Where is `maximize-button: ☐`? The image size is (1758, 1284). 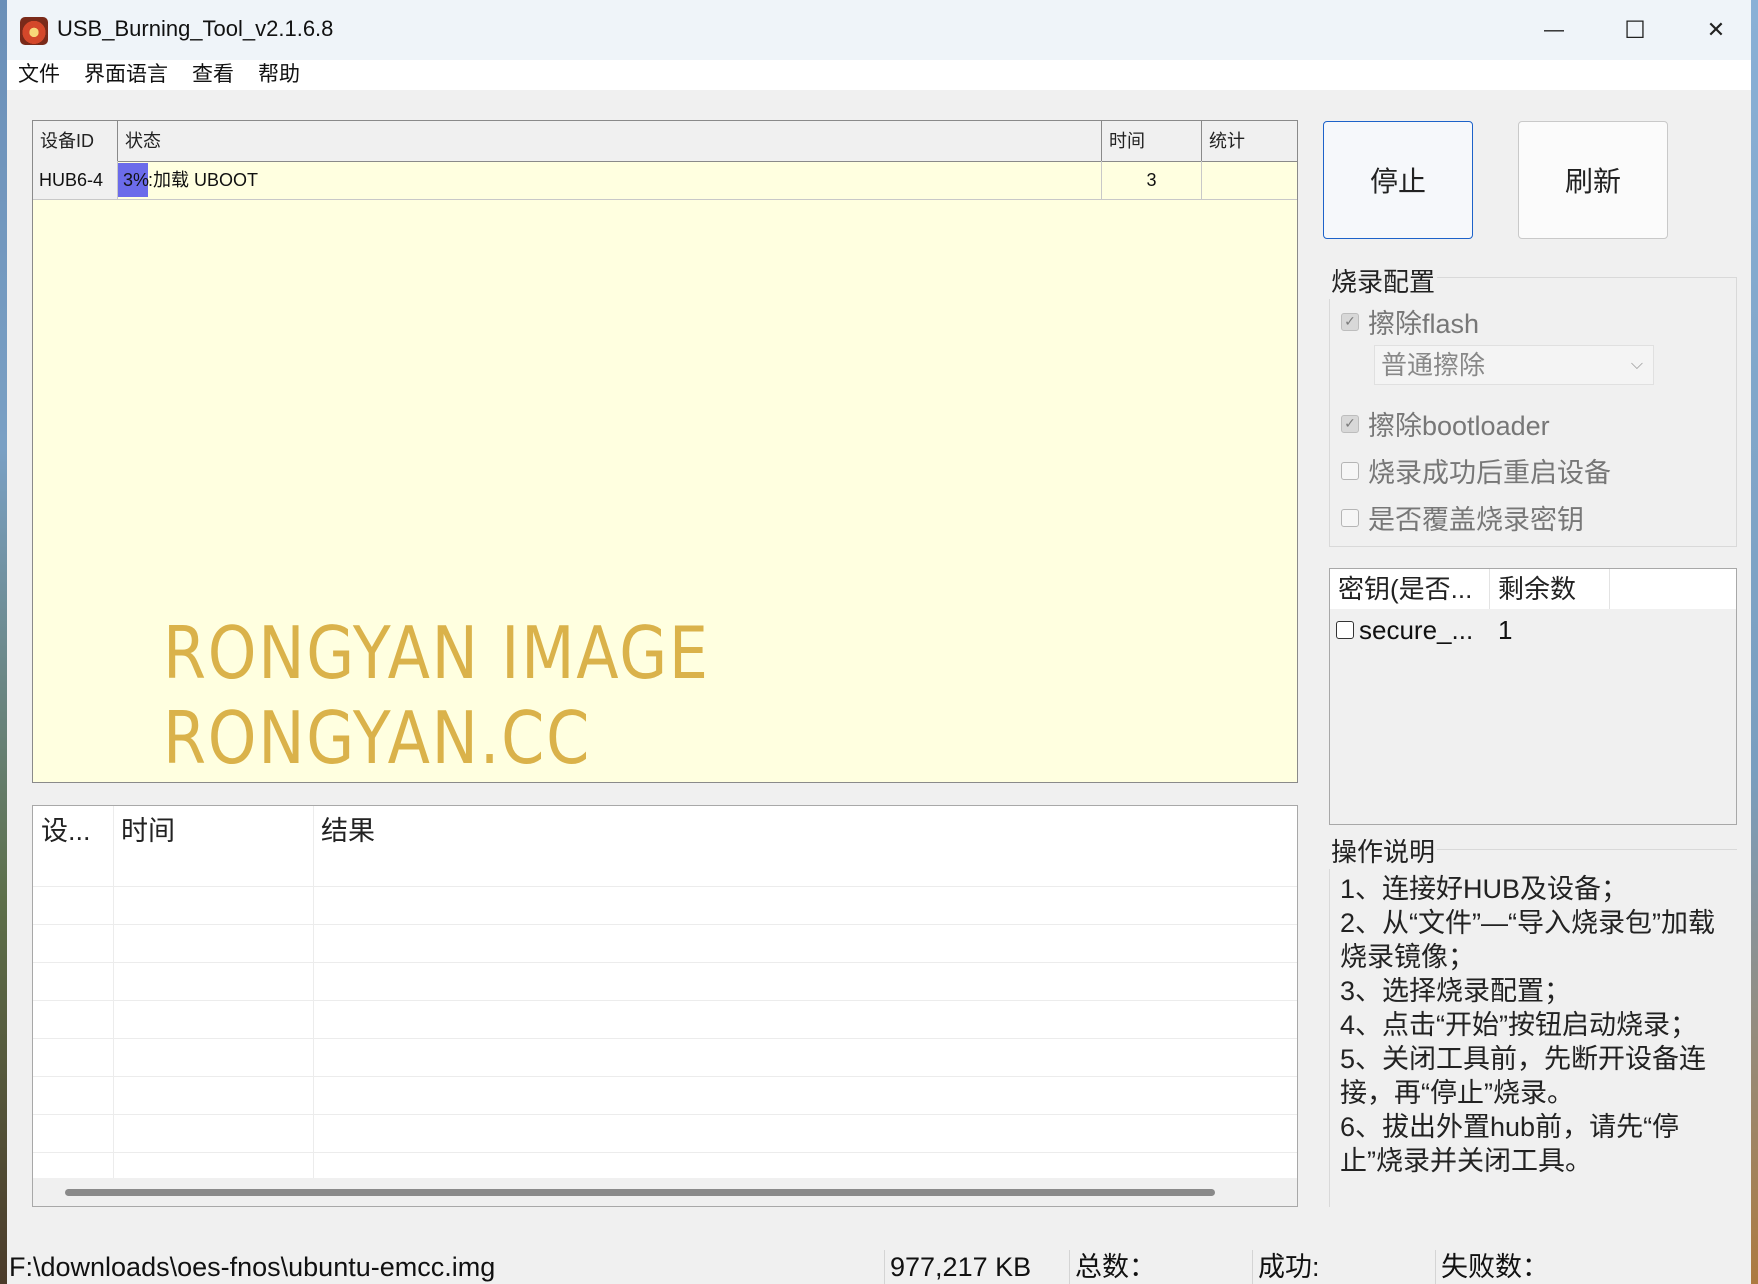 maximize-button: ☐ is located at coordinates (1635, 30).